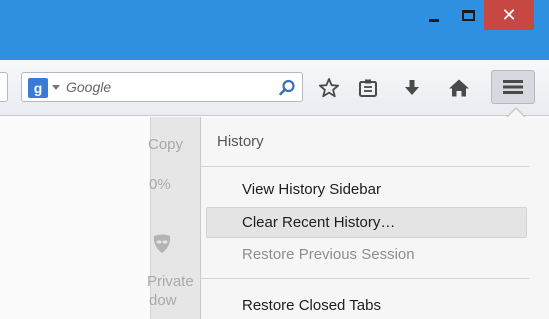 The image size is (549, 319). What do you see at coordinates (38, 88) in the screenshot?
I see `google-engine-icon: g` at bounding box center [38, 88].